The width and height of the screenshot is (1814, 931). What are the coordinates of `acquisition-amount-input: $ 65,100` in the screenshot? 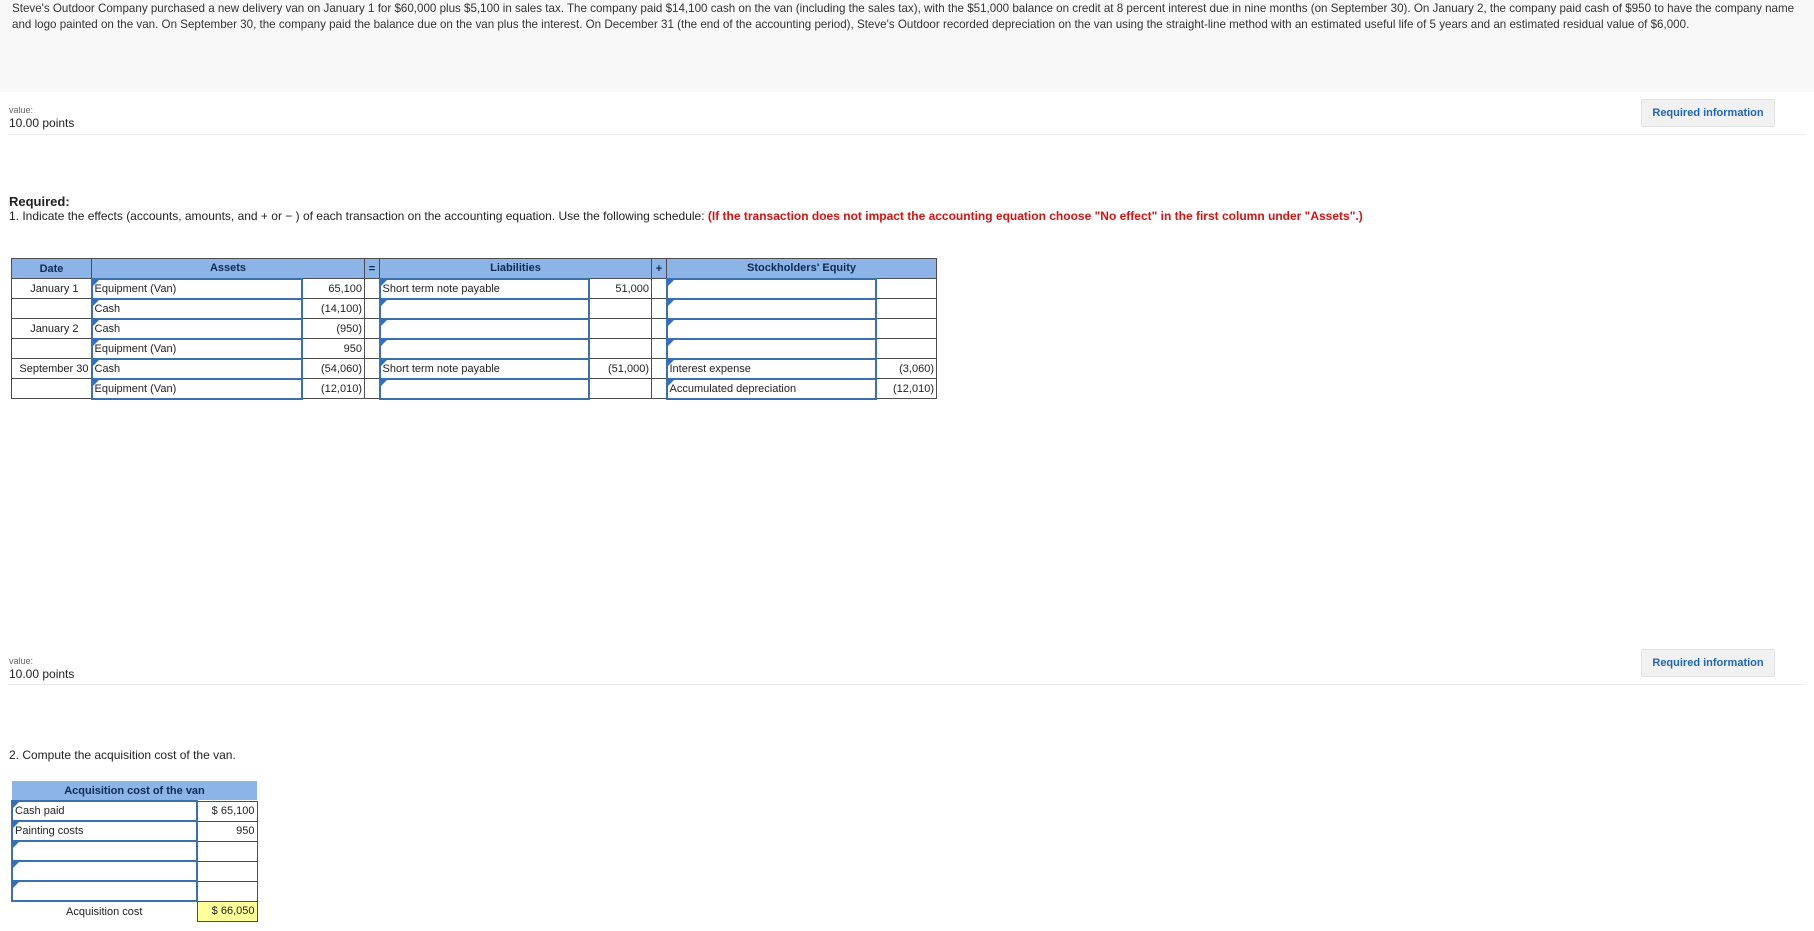 It's located at (227, 811).